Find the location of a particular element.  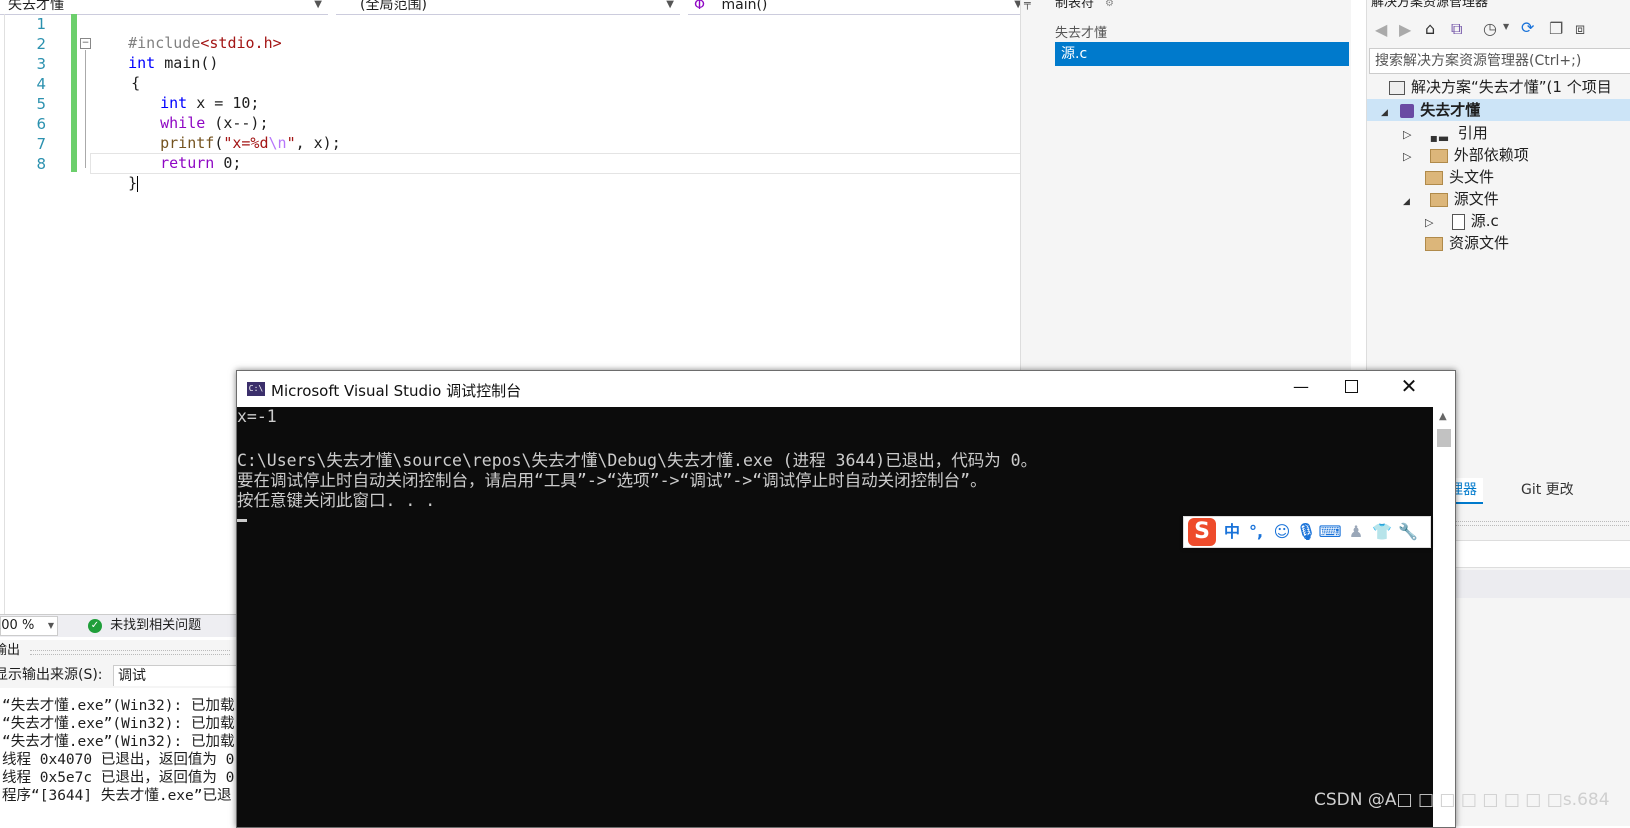

solution-search-input: 搜索解决方案资源管理器(Ctrl+;) is located at coordinates (1499, 61).